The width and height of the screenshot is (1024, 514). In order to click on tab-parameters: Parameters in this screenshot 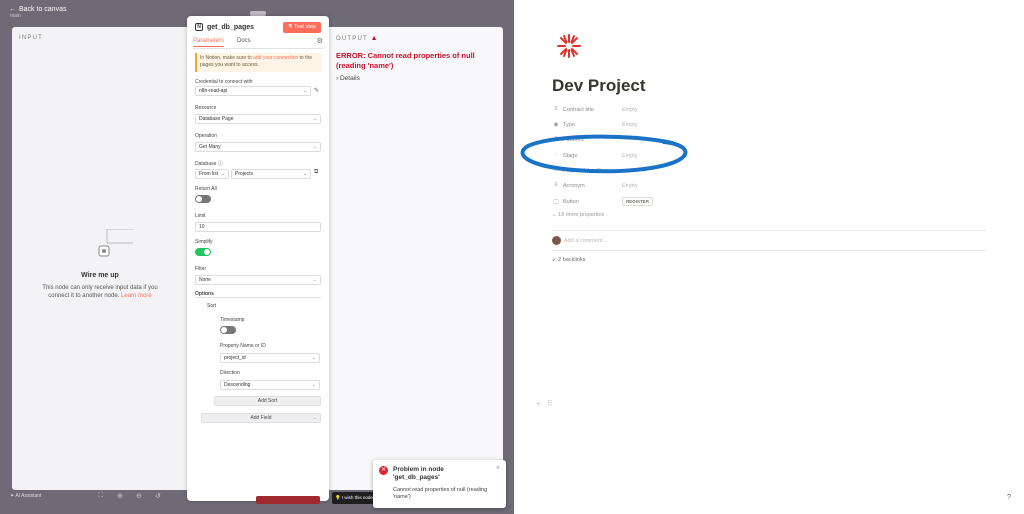, I will do `click(209, 42)`.